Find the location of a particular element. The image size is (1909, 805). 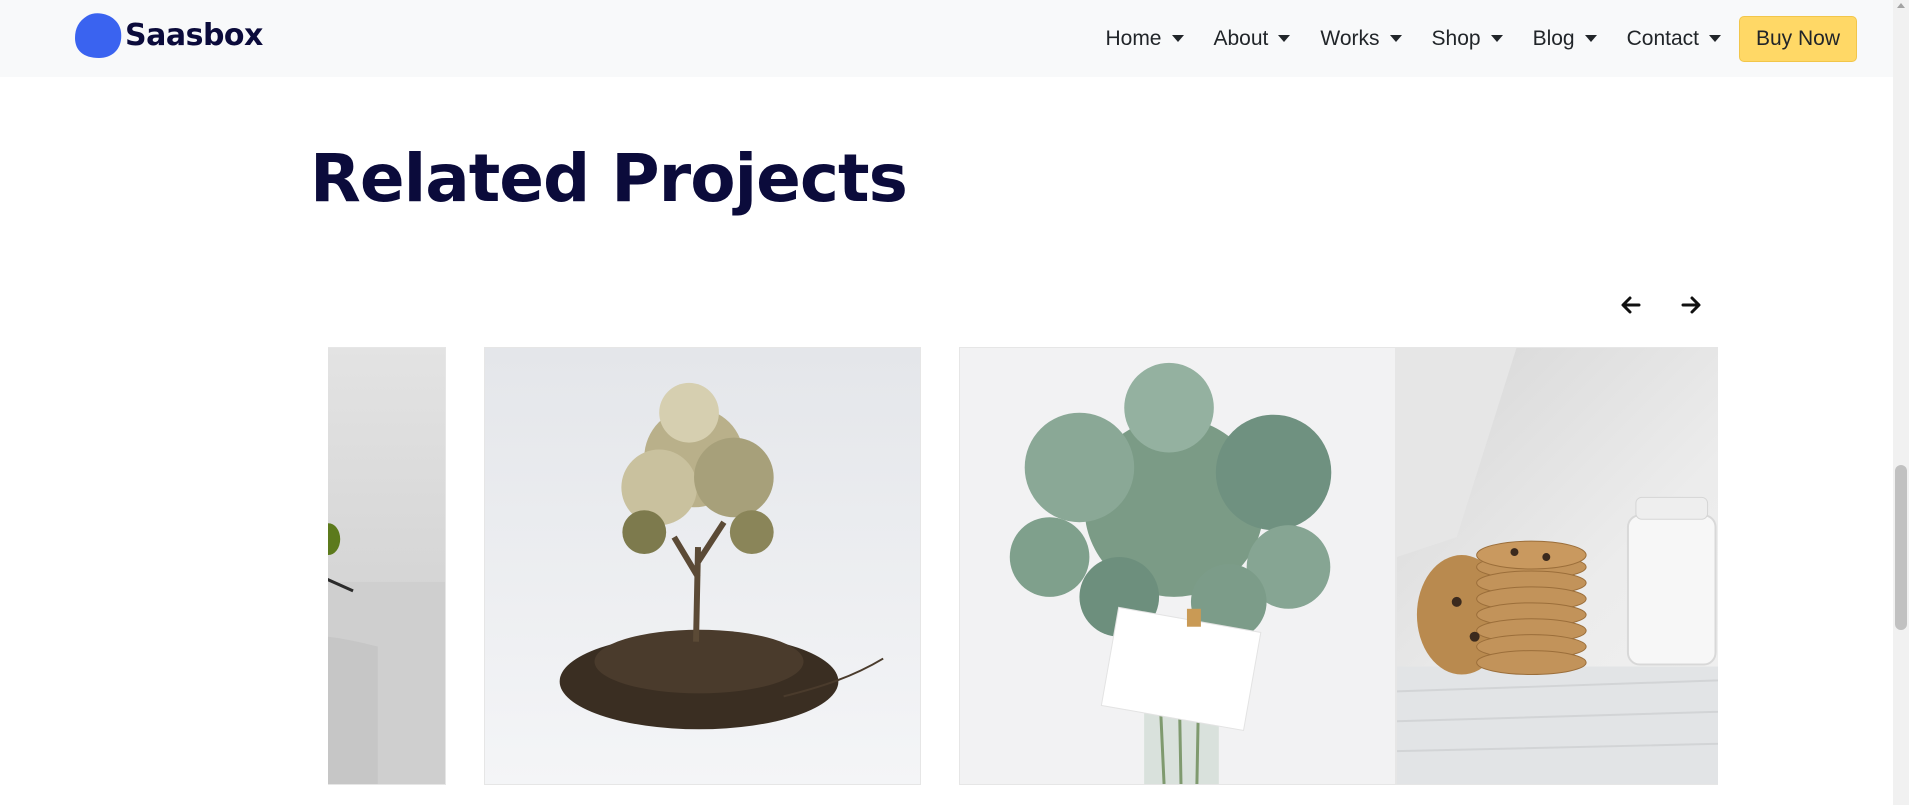

nav-item-works: Works is located at coordinates (1360, 38).